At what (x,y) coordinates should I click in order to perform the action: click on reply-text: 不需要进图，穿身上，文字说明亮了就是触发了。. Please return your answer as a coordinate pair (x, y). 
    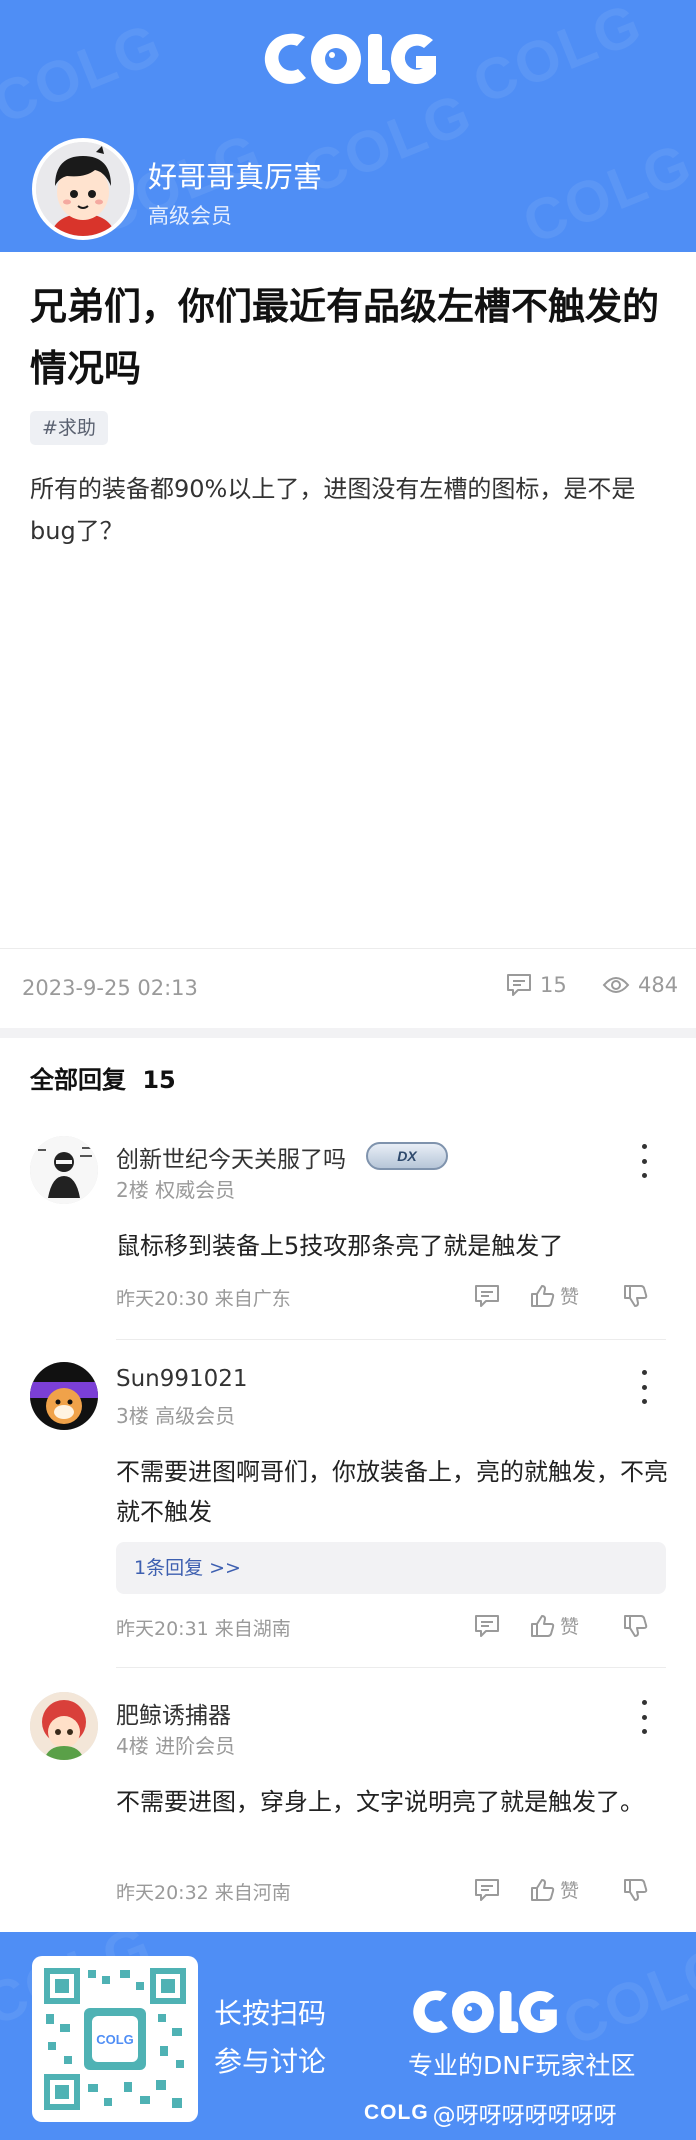
    Looking at the image, I should click on (380, 1802).